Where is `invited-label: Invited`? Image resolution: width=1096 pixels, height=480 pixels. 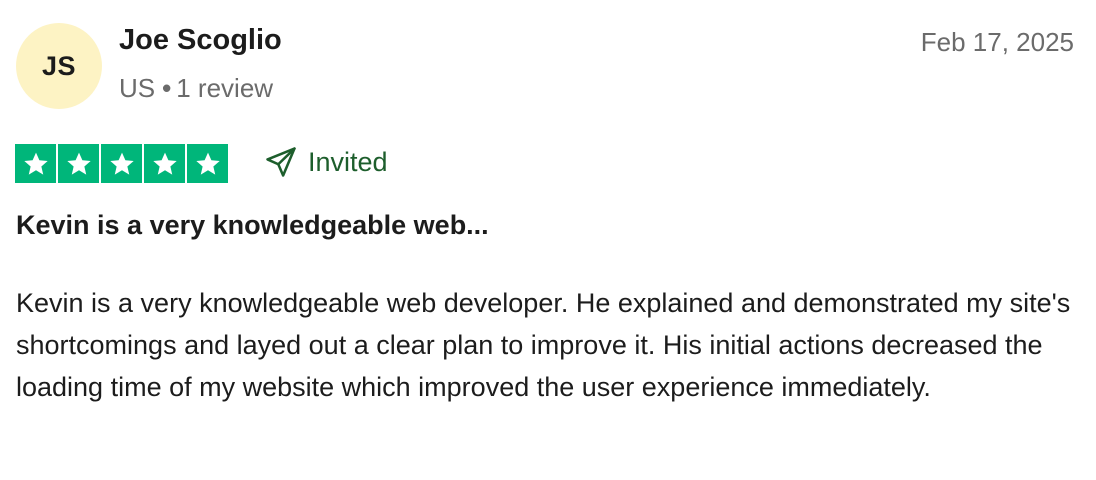 invited-label: Invited is located at coordinates (348, 161).